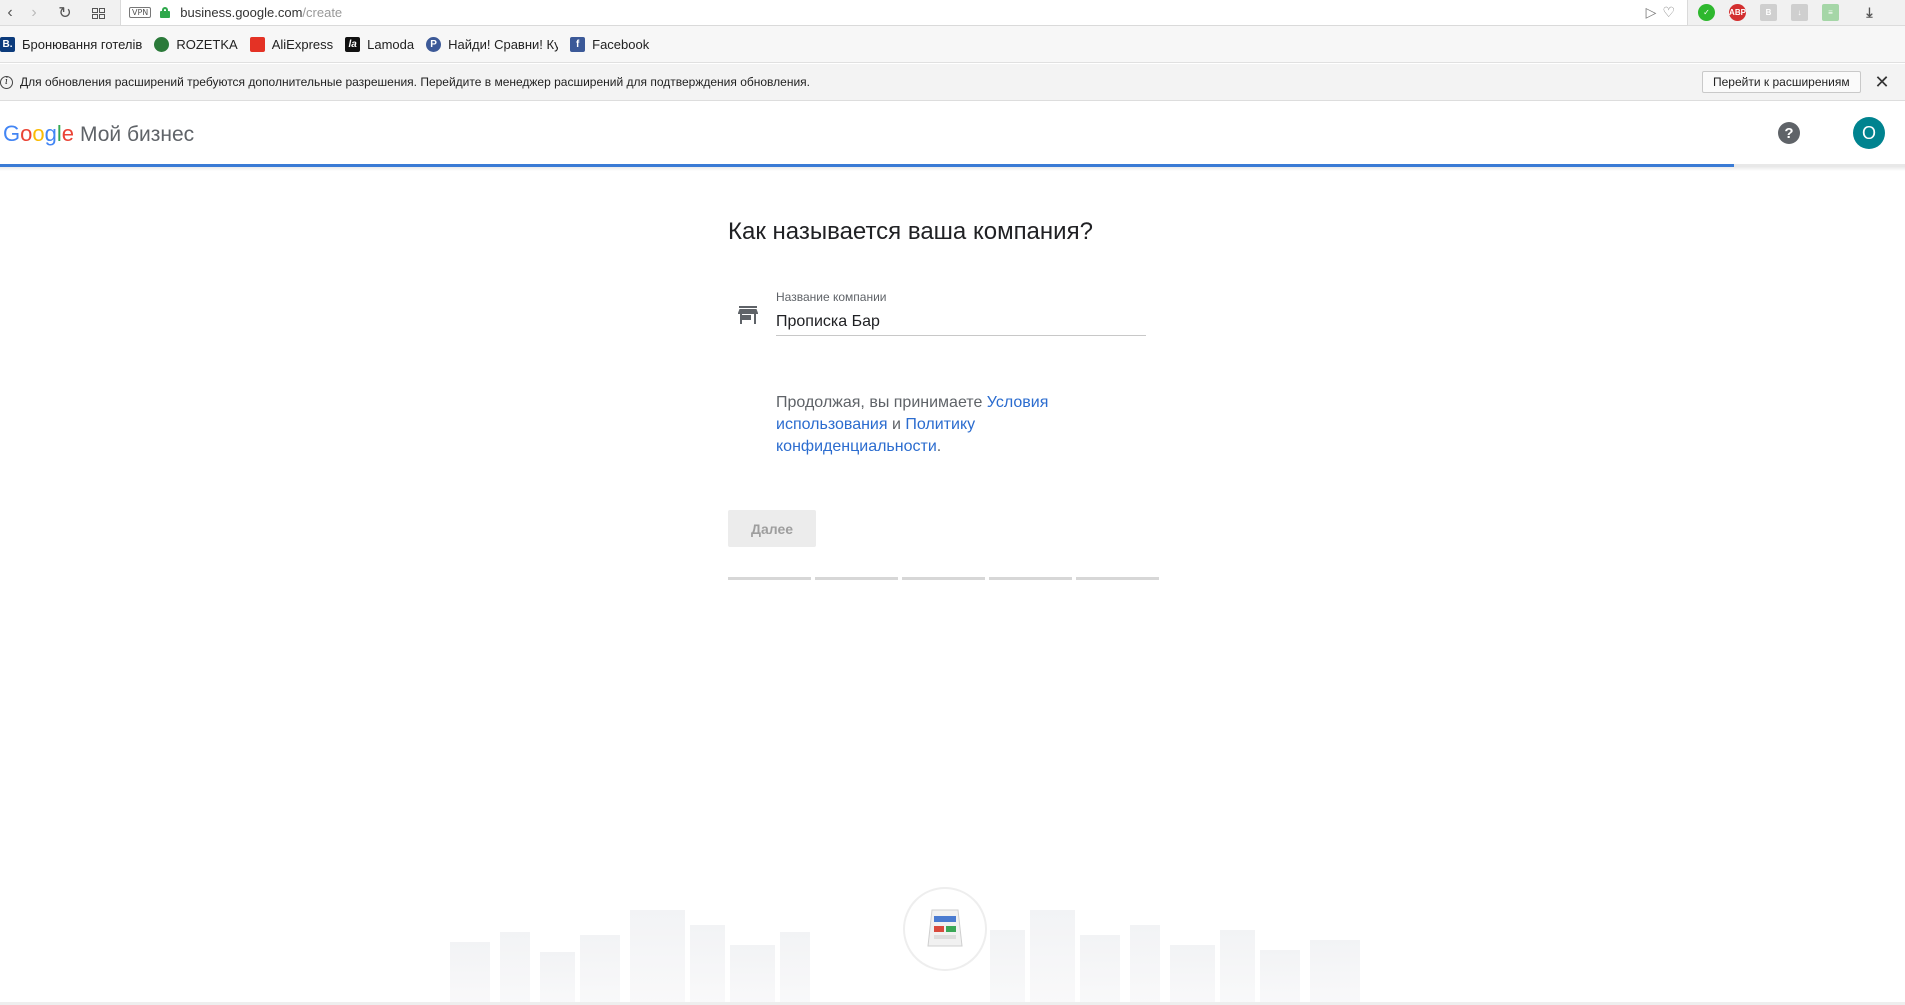  Describe the element at coordinates (952, 169) in the screenshot. I see `header-shadow` at that location.